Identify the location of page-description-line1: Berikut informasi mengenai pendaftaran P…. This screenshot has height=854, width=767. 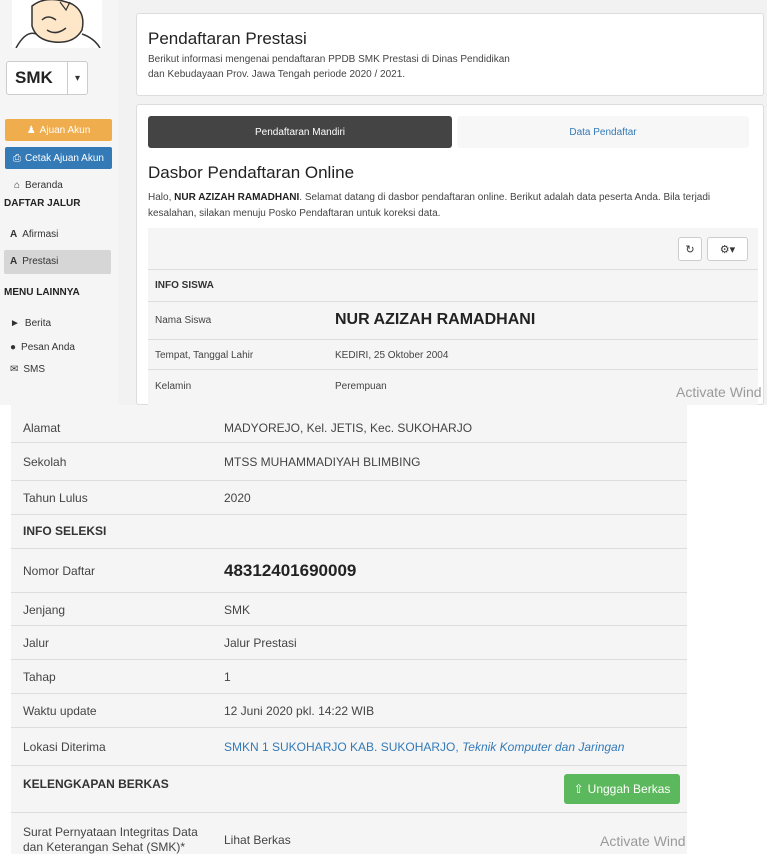
(329, 59).